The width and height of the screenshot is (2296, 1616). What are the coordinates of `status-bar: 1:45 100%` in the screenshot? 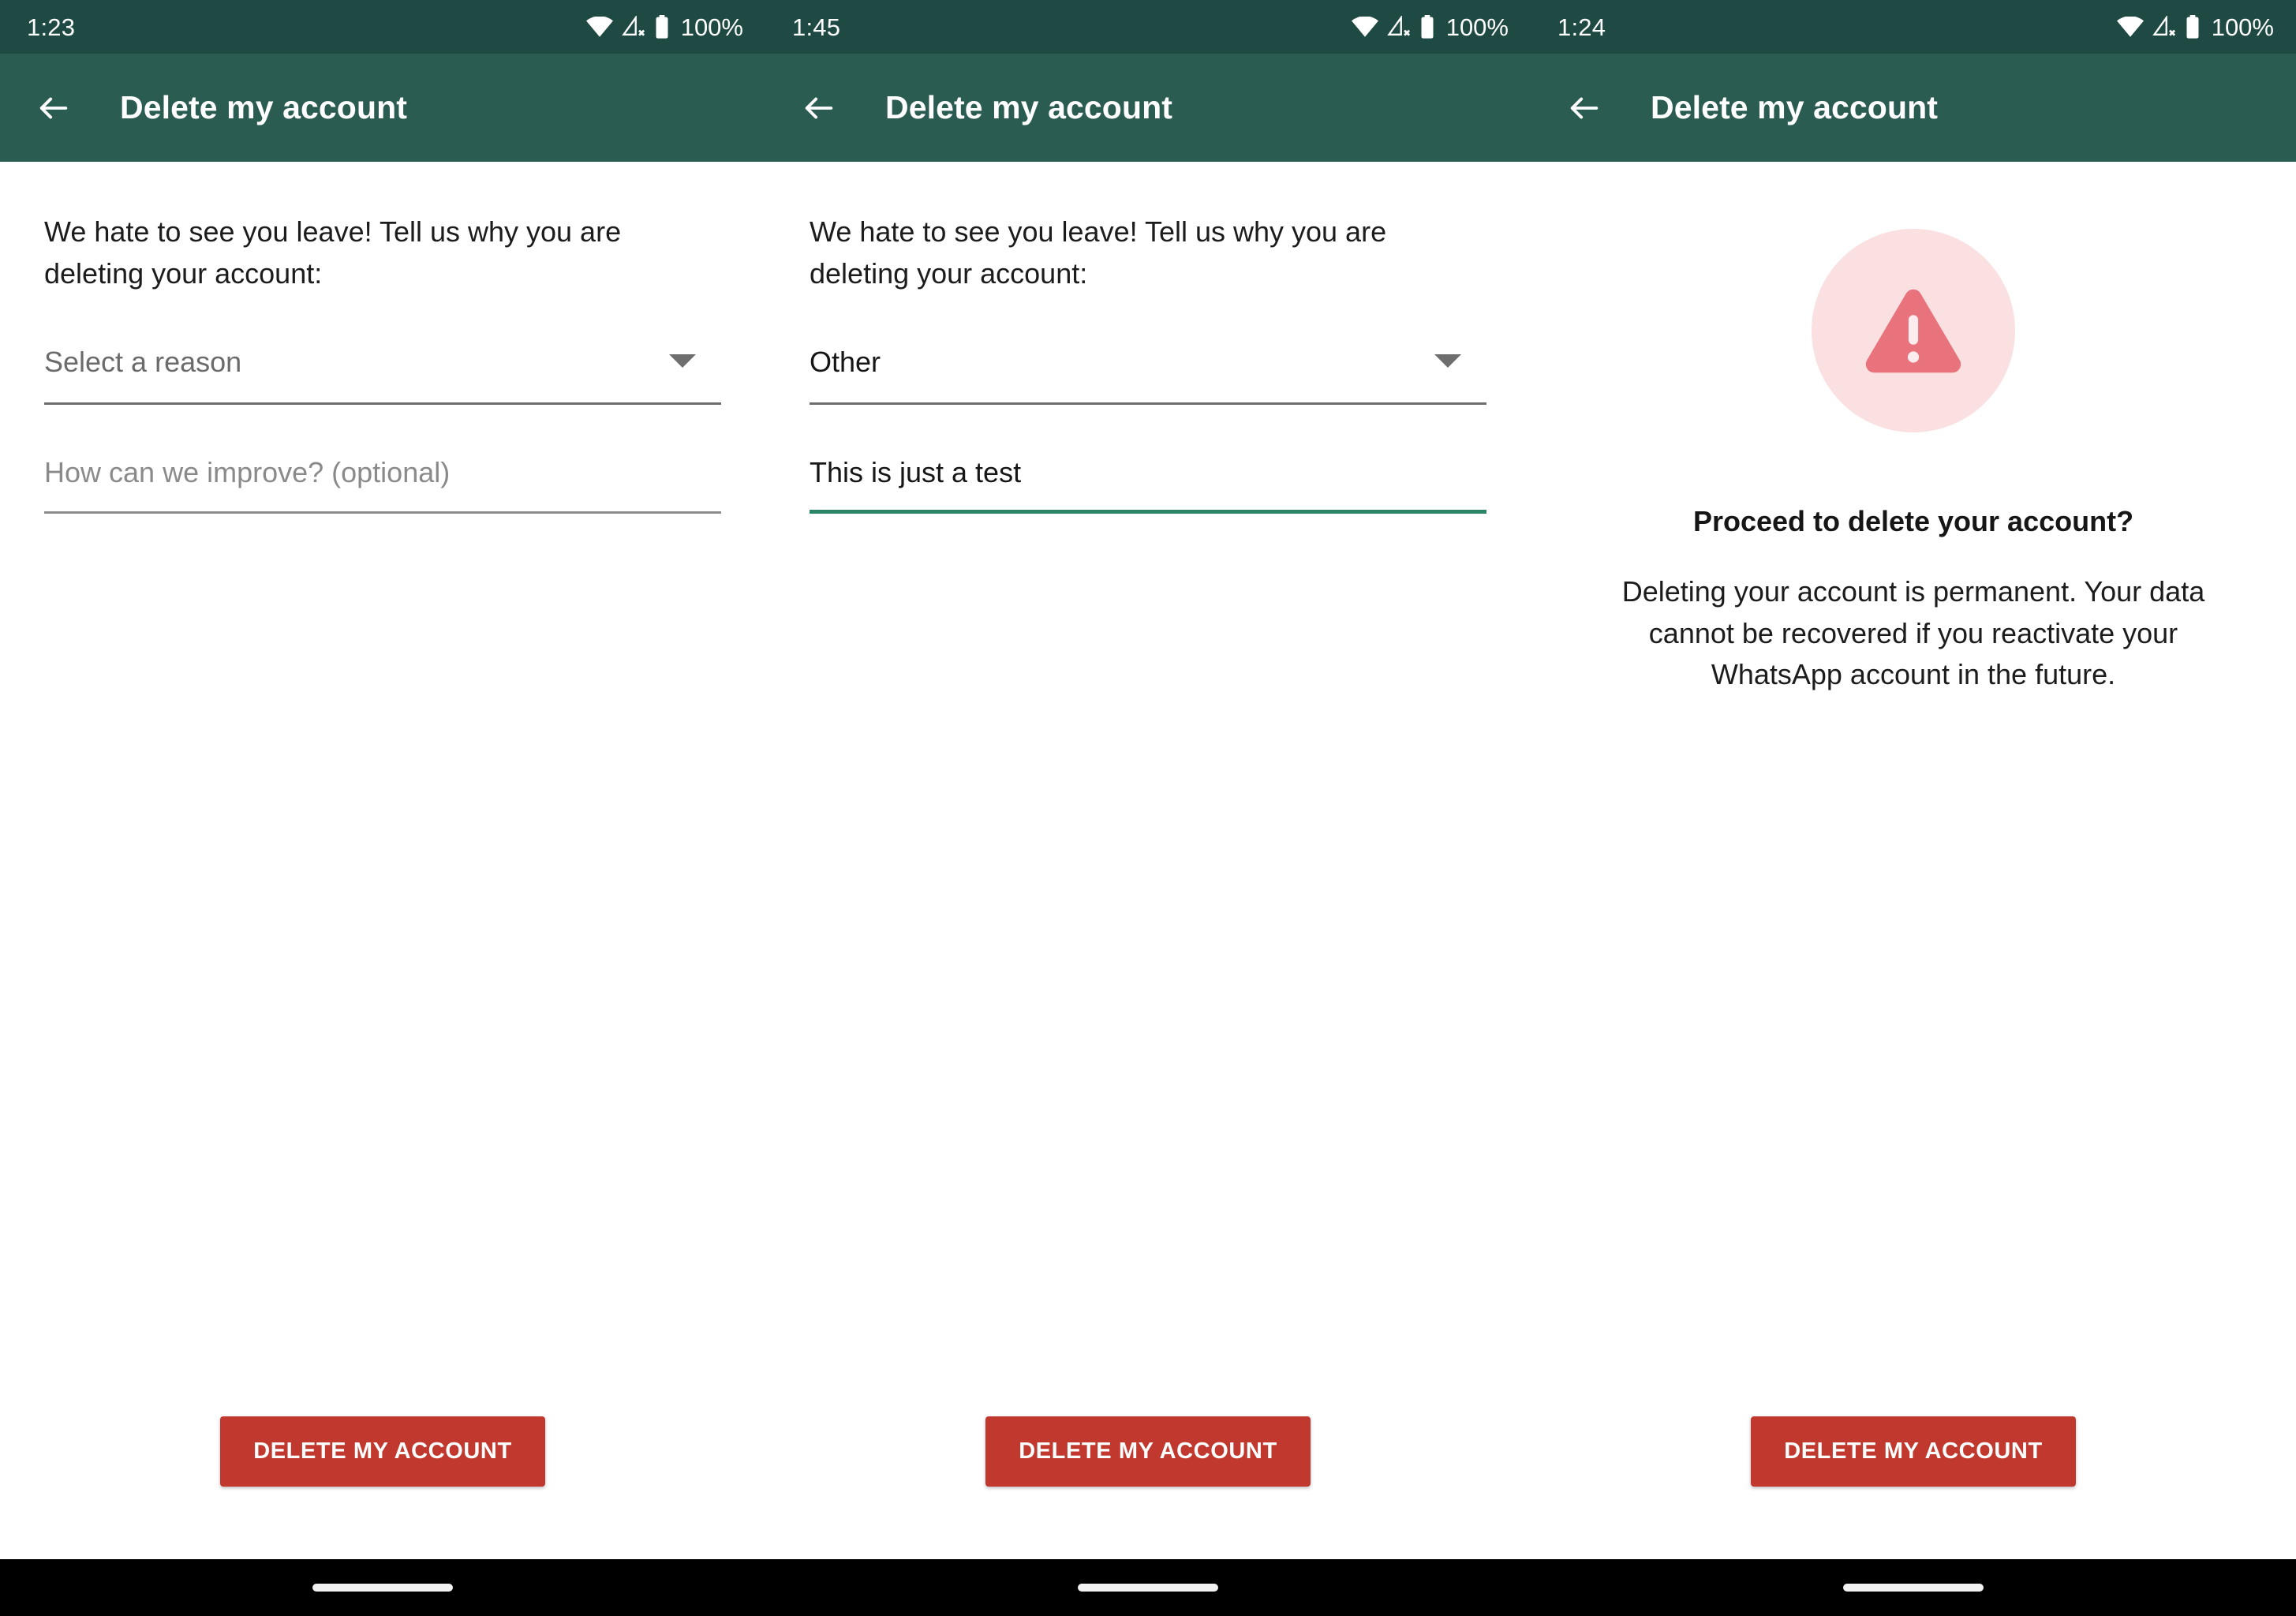 It's located at (1148, 27).